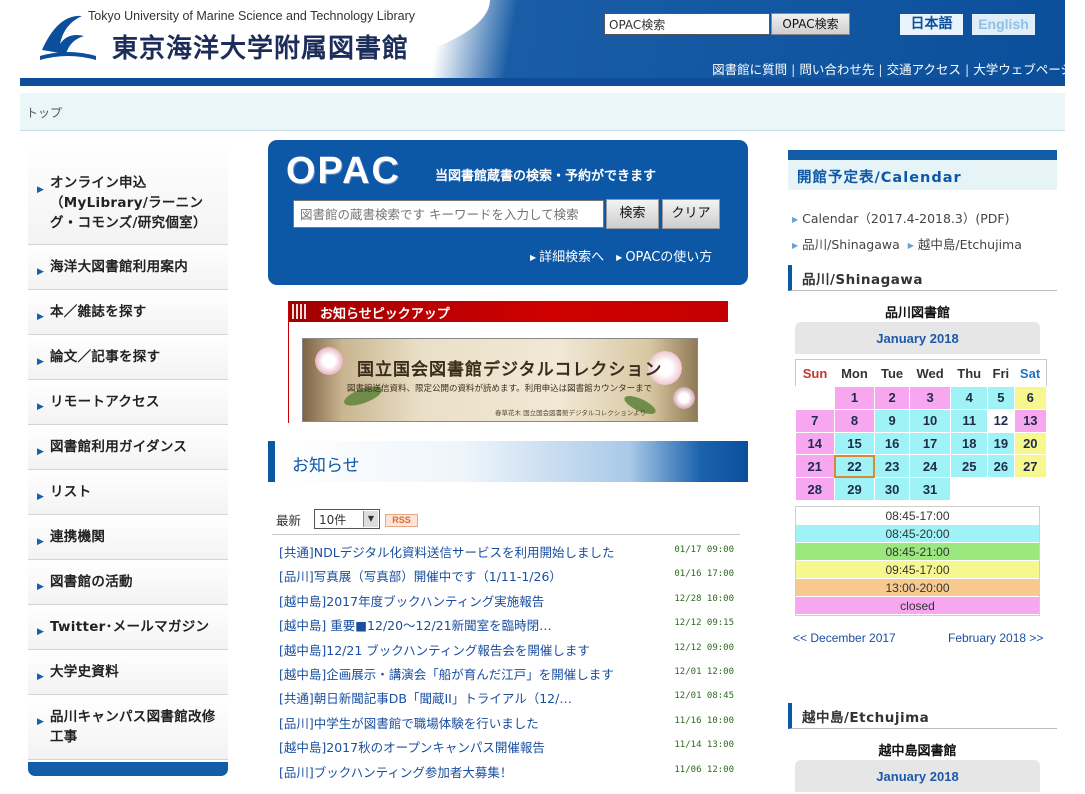 The image size is (1085, 794). Describe the element at coordinates (500, 389) in the screenshot. I see `banner-subtitle: 図書館送信資料、限定公開の資料が読めます。利用申込は図書館カウンターまで` at that location.